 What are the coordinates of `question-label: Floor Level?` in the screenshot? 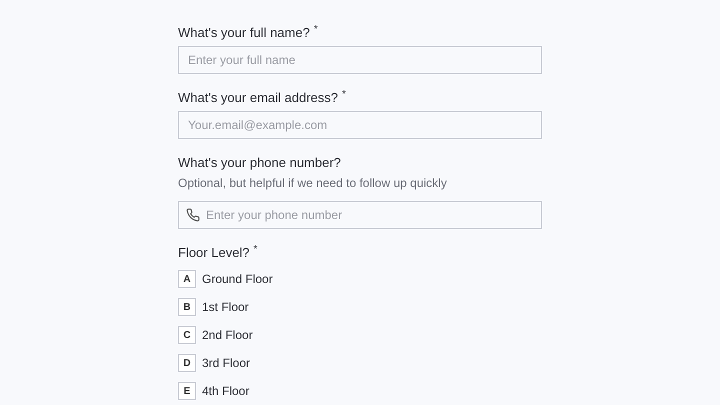 It's located at (214, 253).